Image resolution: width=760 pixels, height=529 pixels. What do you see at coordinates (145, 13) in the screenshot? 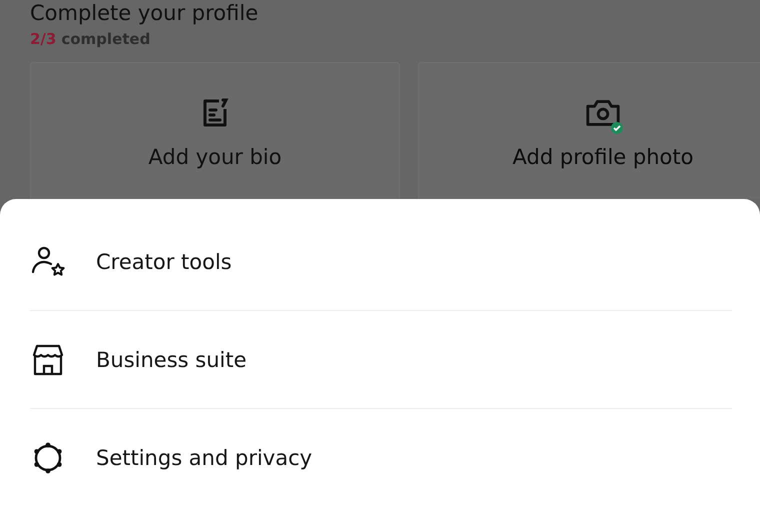
I see `section-title: Complete your profile` at bounding box center [145, 13].